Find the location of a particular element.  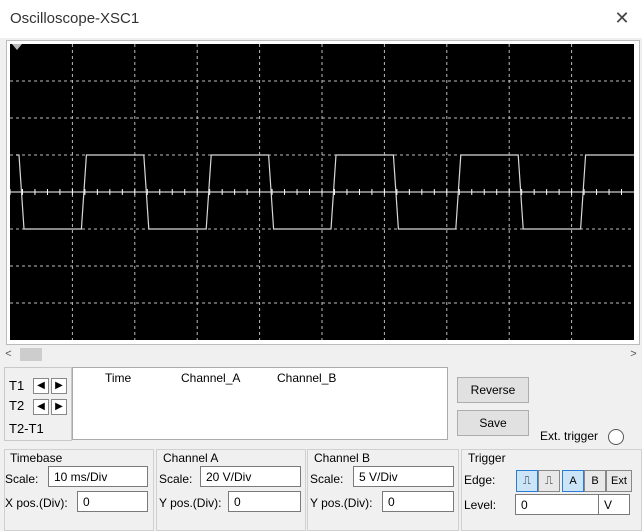

timebase-xpos-label: X pos.(Div): is located at coordinates (36, 503).